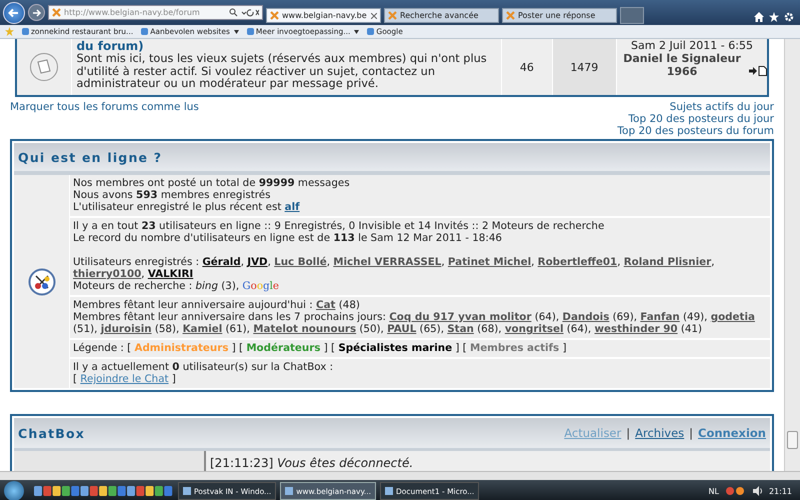  I want to click on join-chat-link: Rejoindre le Chat, so click(124, 379).